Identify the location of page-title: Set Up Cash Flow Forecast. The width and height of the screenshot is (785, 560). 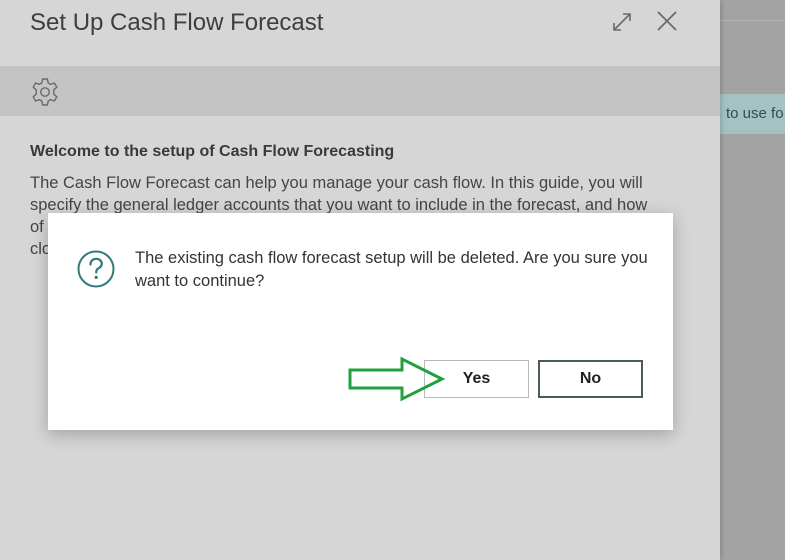
(177, 22).